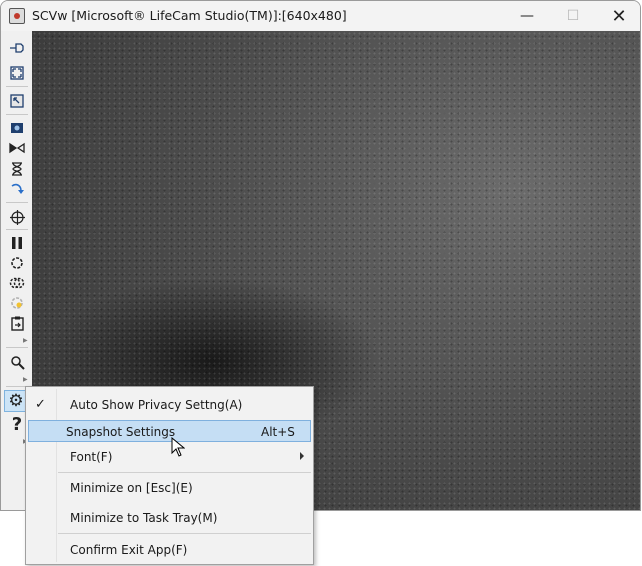  Describe the element at coordinates (527, 16) in the screenshot. I see `minimize-button: —` at that location.